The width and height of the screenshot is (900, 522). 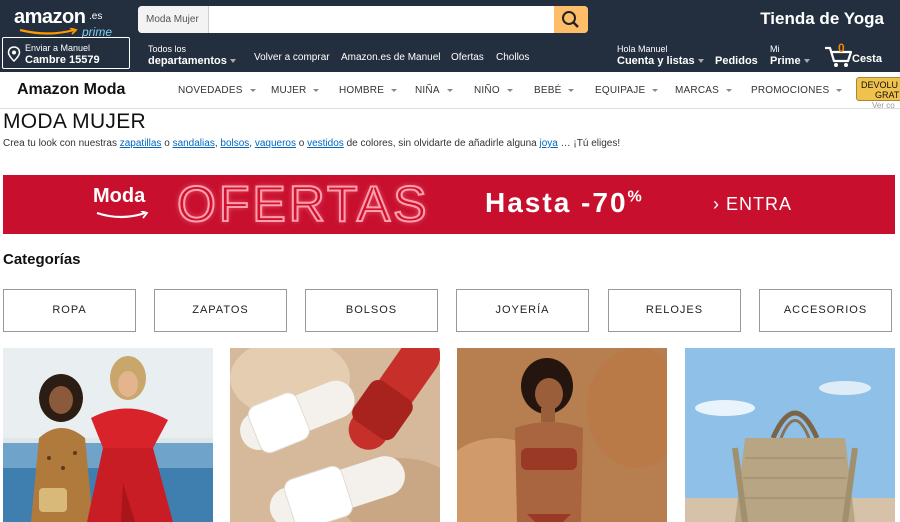 I want to click on free-returns-line-1: DEVOLU, so click(x=880, y=85).